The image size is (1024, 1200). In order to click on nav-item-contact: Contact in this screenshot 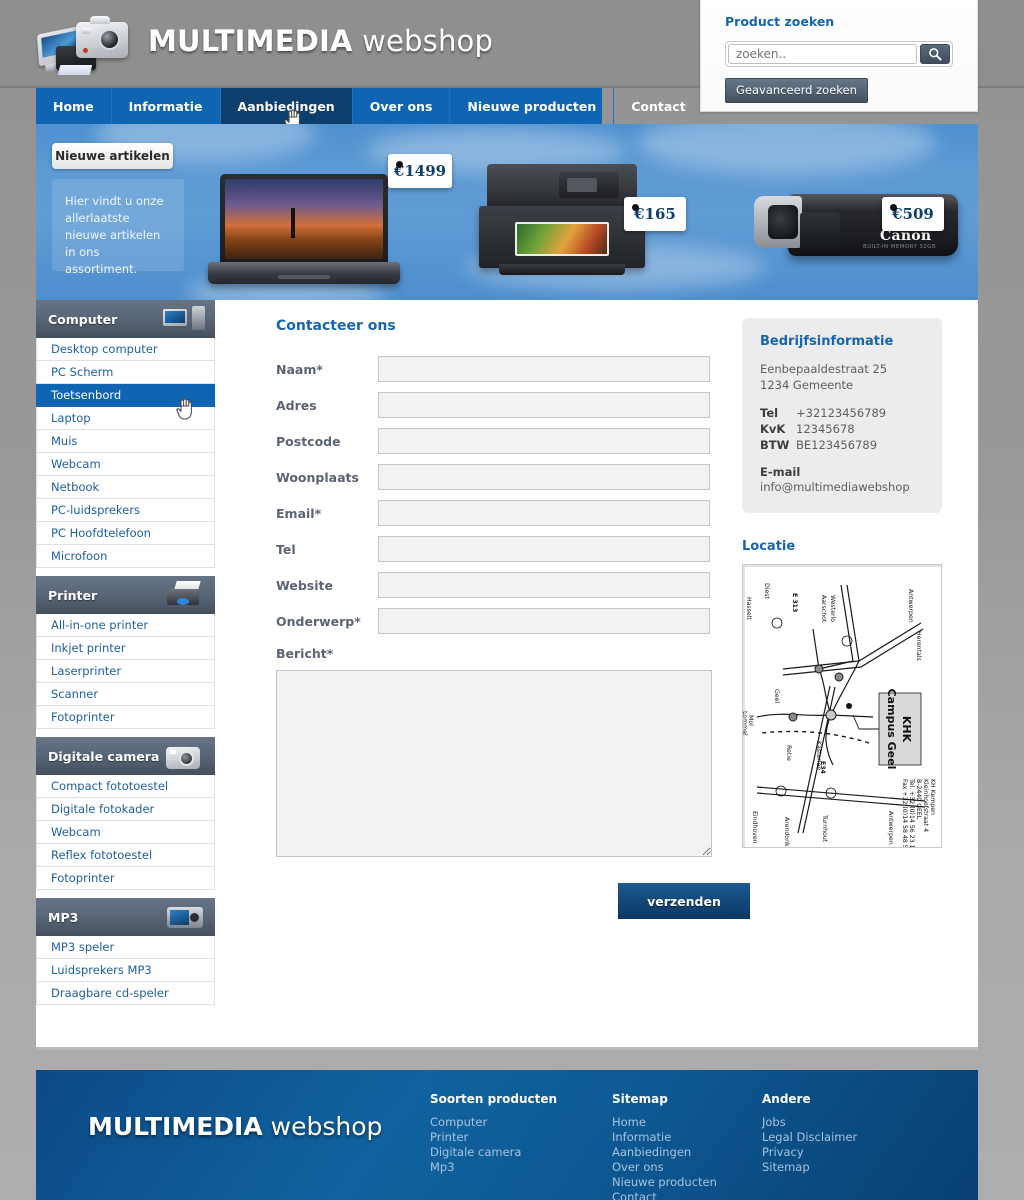, I will do `click(658, 106)`.